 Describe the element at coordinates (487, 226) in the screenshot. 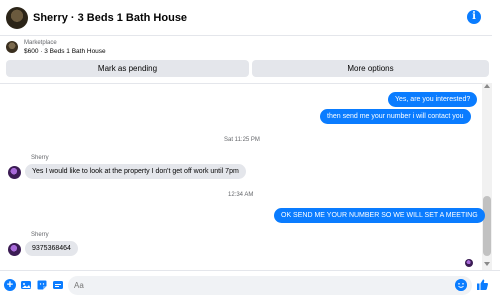

I see `scrollbar-thumb` at that location.